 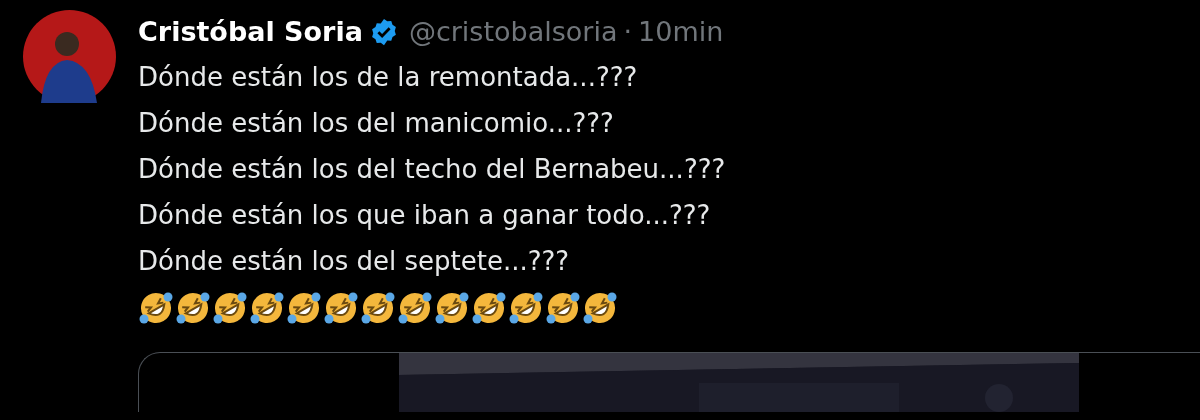 I want to click on tweet-text-line: Dónde están los de la remontada...???, so click(x=388, y=77).